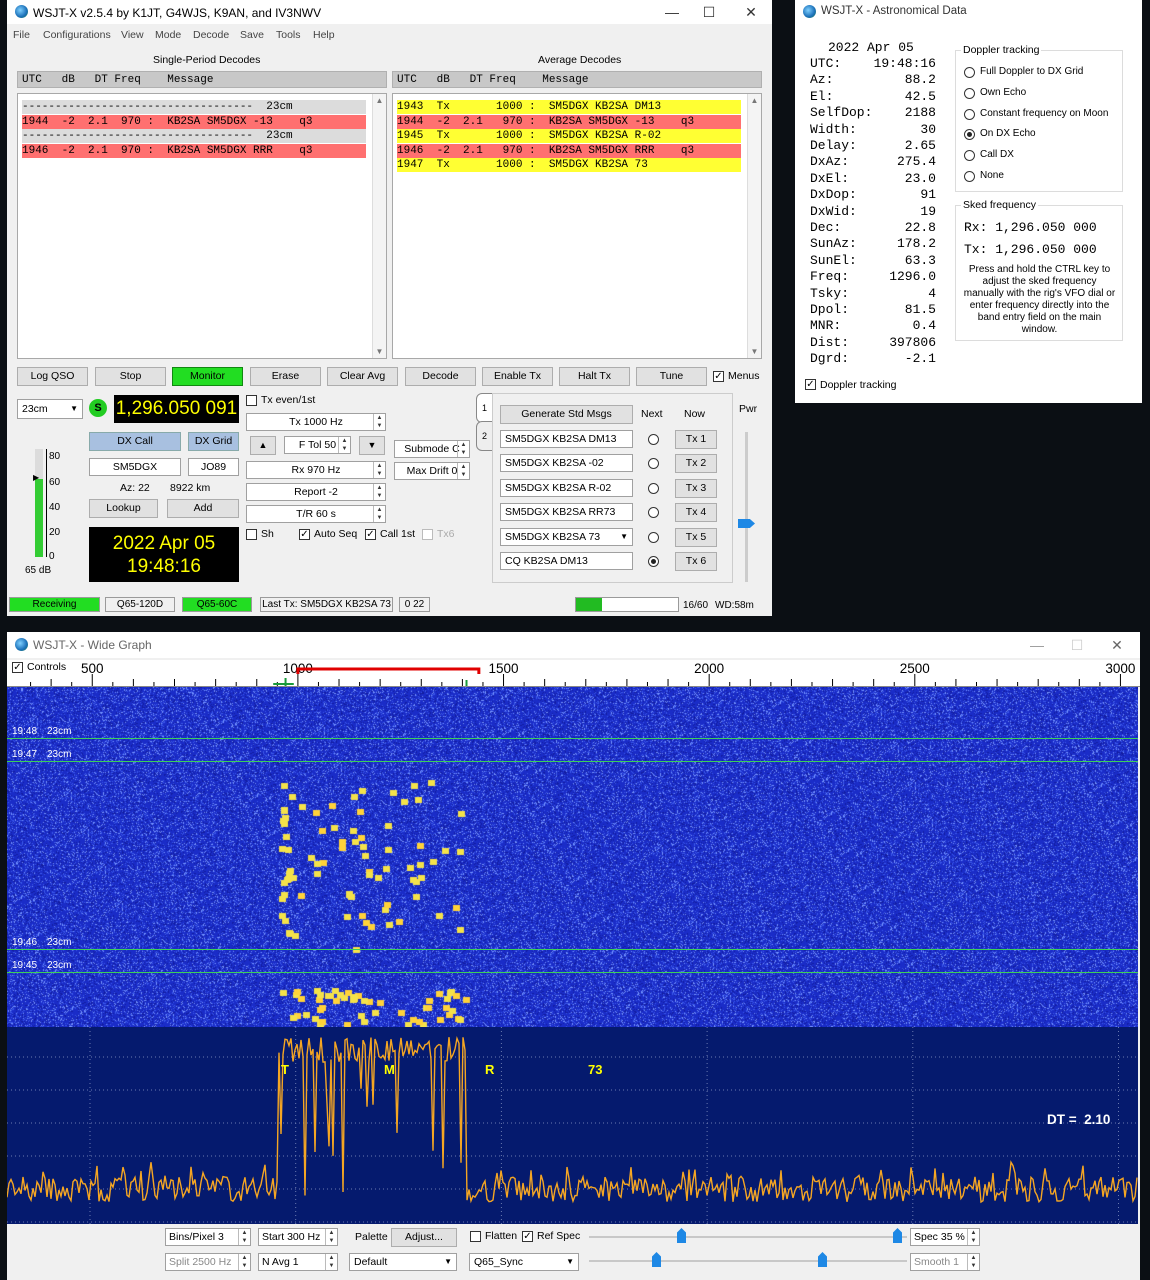  Describe the element at coordinates (524, 1262) in the screenshot. I see `mode-select: Q65_Sync ▼` at that location.